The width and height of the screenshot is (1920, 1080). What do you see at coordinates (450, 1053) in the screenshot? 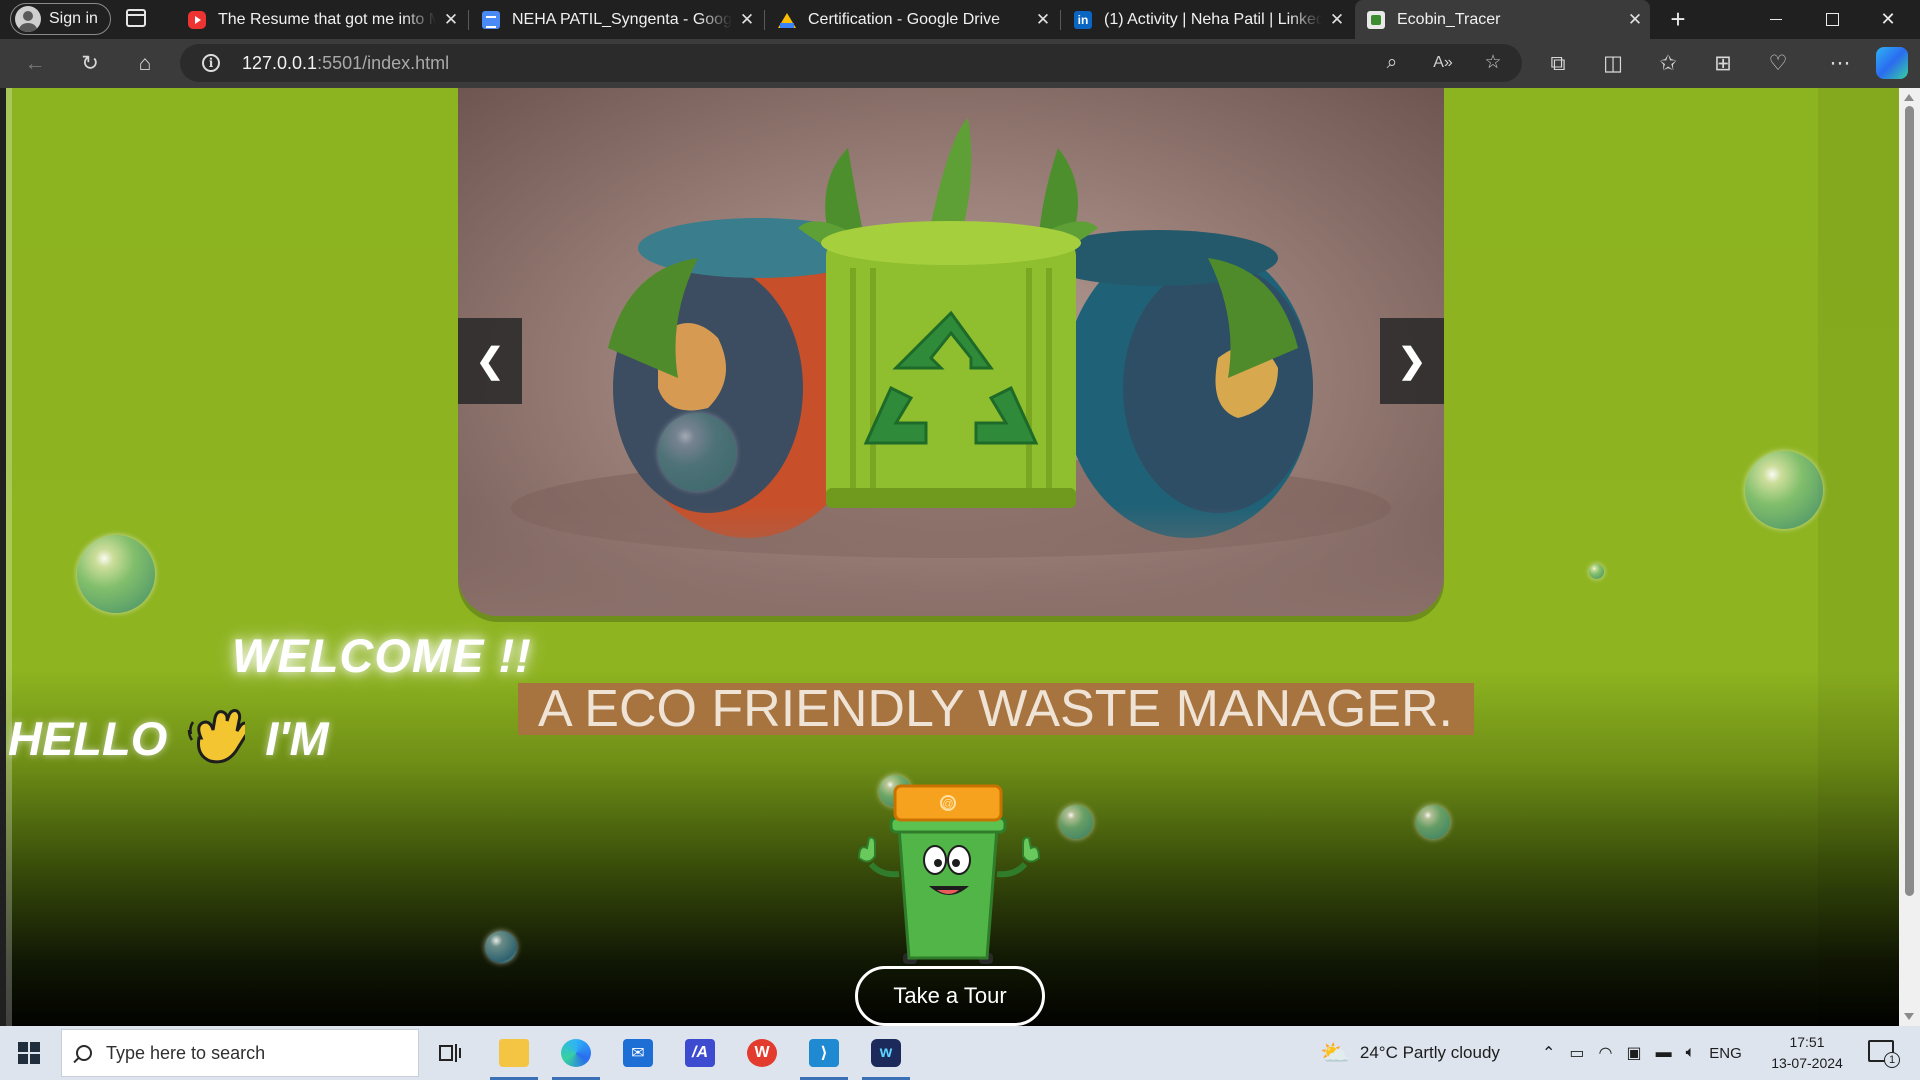
I see `task-view-icon` at bounding box center [450, 1053].